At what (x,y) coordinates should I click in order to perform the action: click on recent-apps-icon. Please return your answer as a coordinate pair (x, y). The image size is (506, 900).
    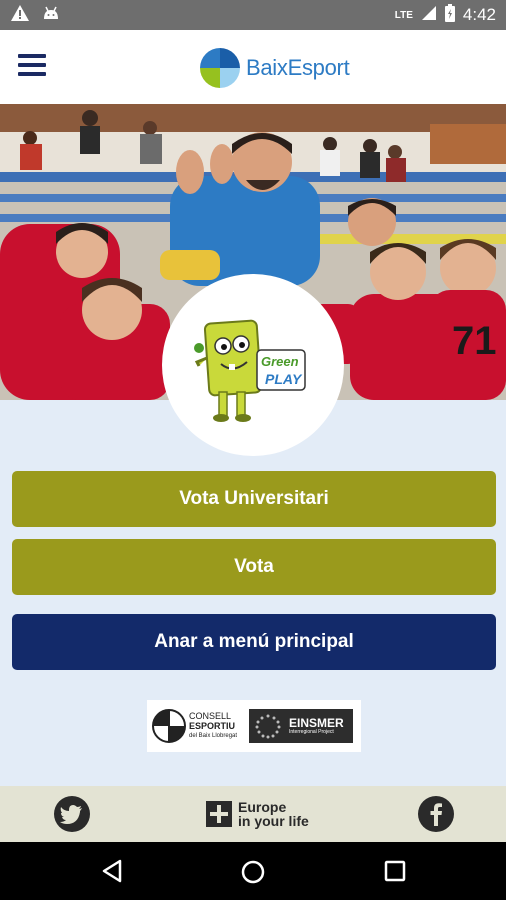
    Looking at the image, I should click on (395, 873).